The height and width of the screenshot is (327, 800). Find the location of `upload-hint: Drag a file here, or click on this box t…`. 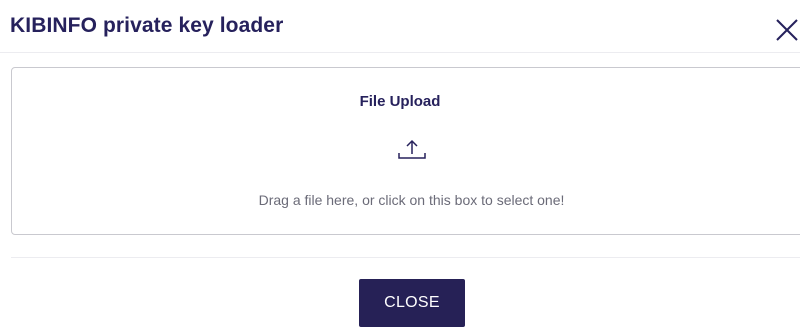

upload-hint: Drag a file here, or click on this box t… is located at coordinates (411, 200).